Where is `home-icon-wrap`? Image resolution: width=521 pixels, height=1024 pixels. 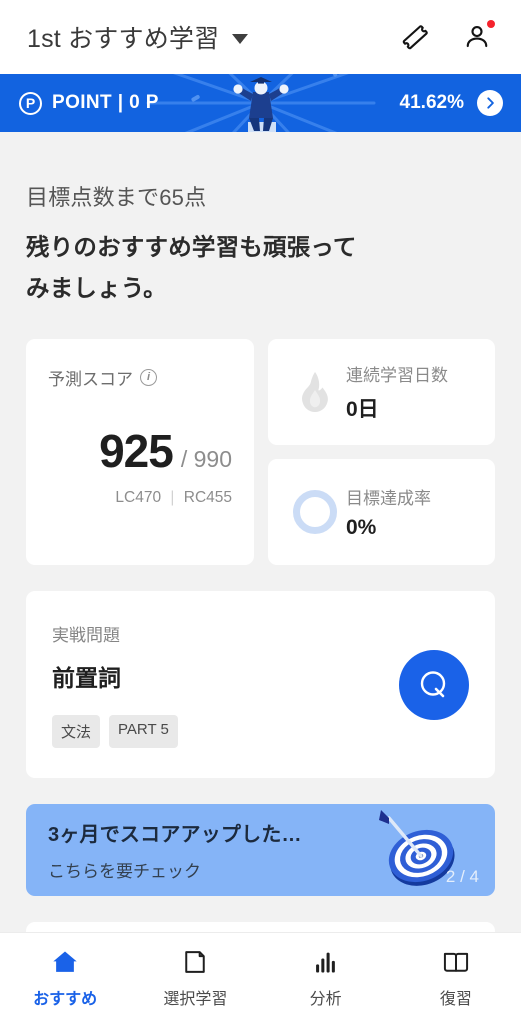
home-icon-wrap is located at coordinates (65, 962).